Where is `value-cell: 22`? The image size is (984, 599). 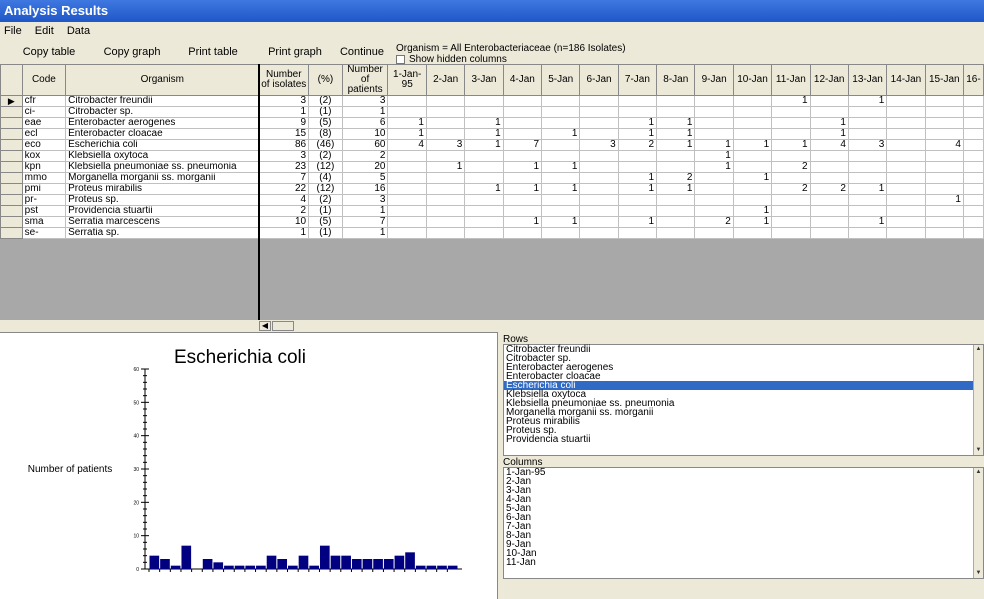 value-cell: 22 is located at coordinates (284, 189).